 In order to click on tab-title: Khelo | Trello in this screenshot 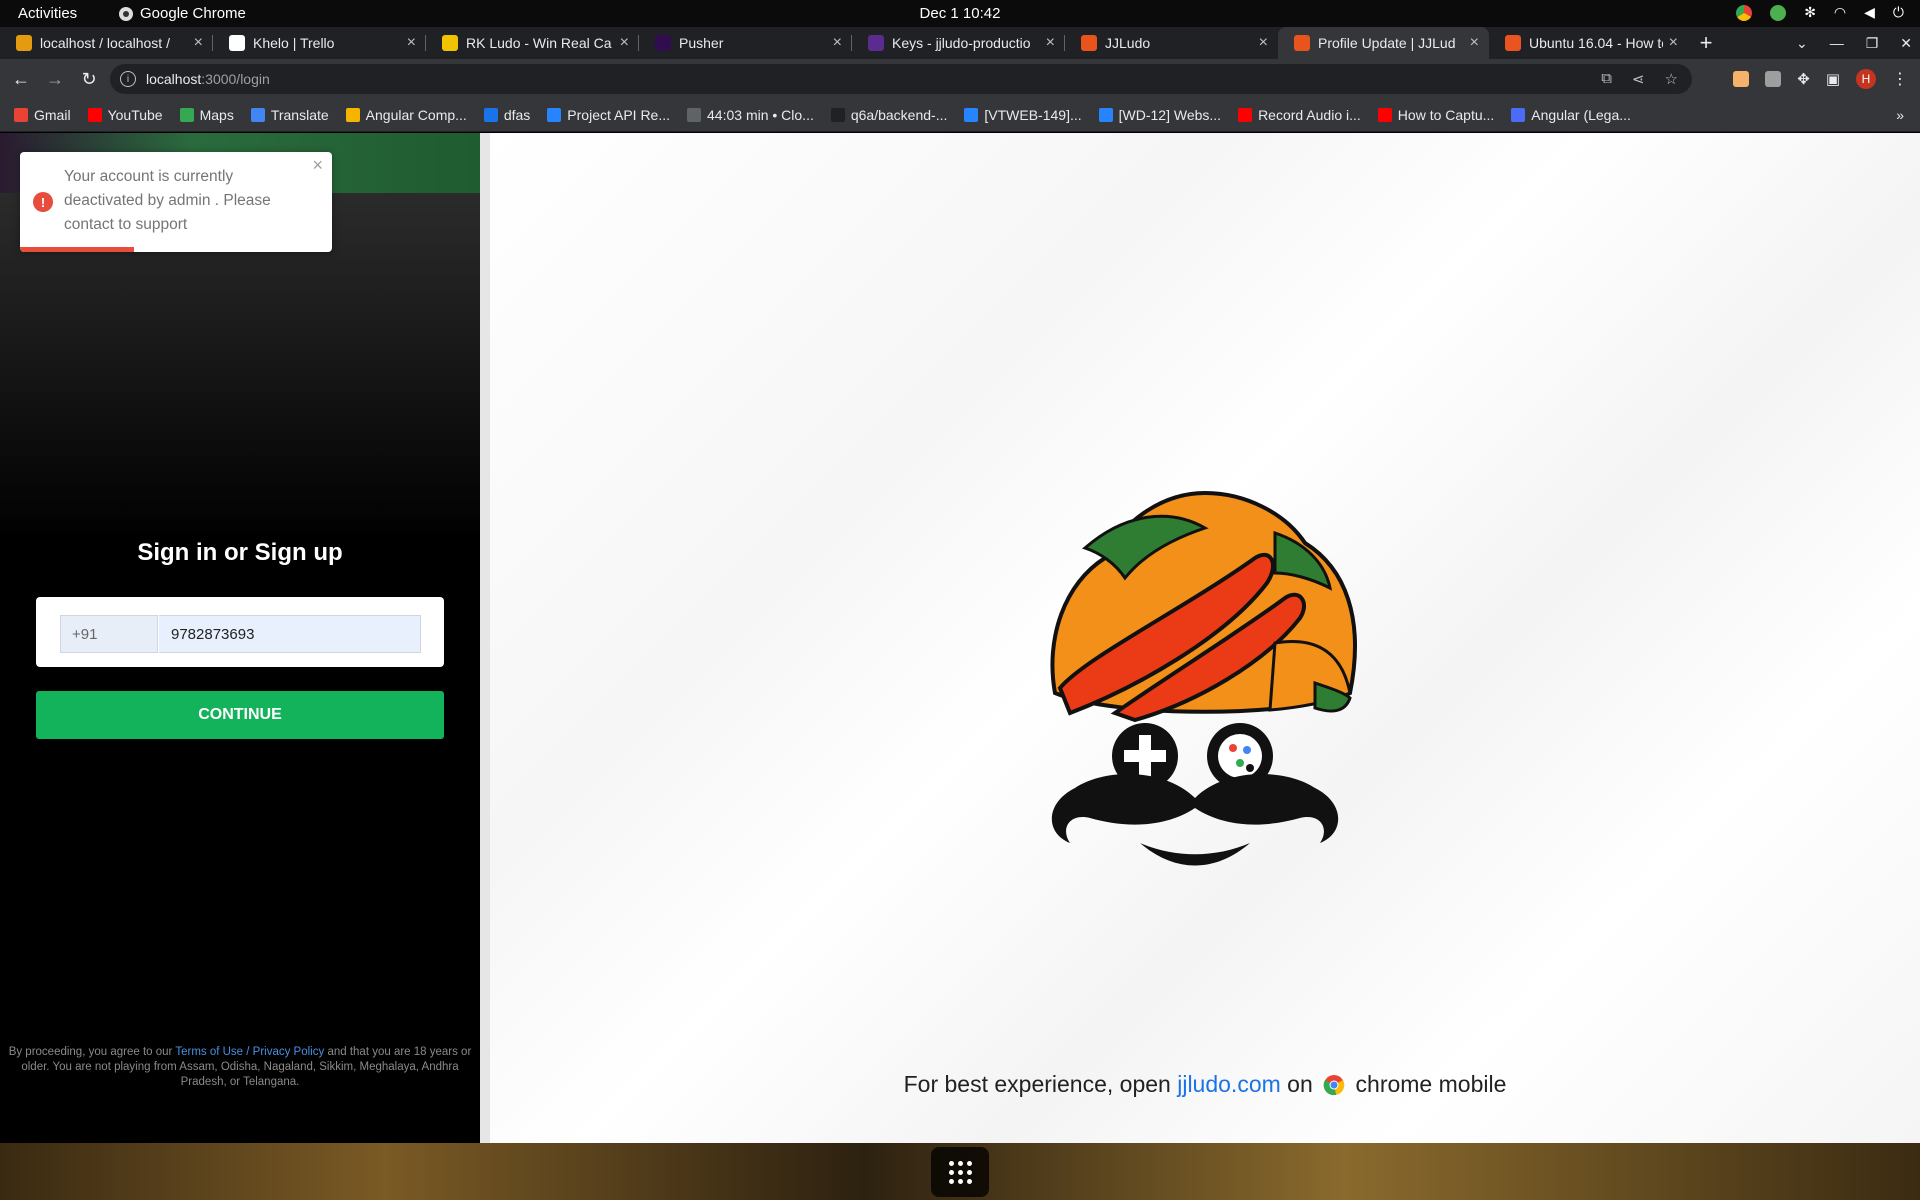, I will do `click(294, 43)`.